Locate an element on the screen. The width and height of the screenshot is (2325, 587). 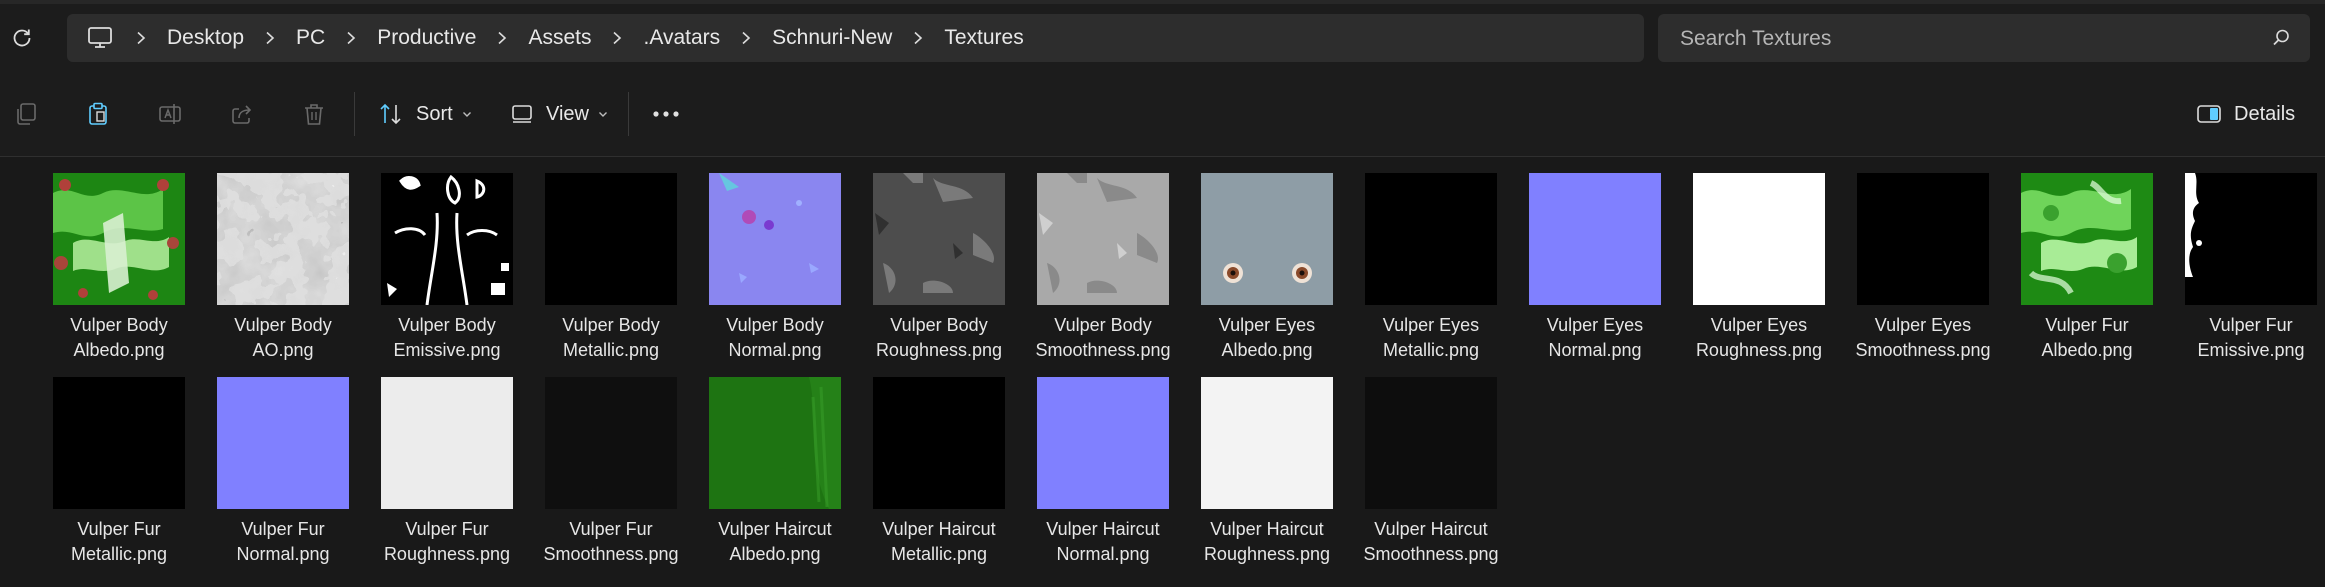
file-item: Vulper Body Albedo.png is located at coordinates (119, 268).